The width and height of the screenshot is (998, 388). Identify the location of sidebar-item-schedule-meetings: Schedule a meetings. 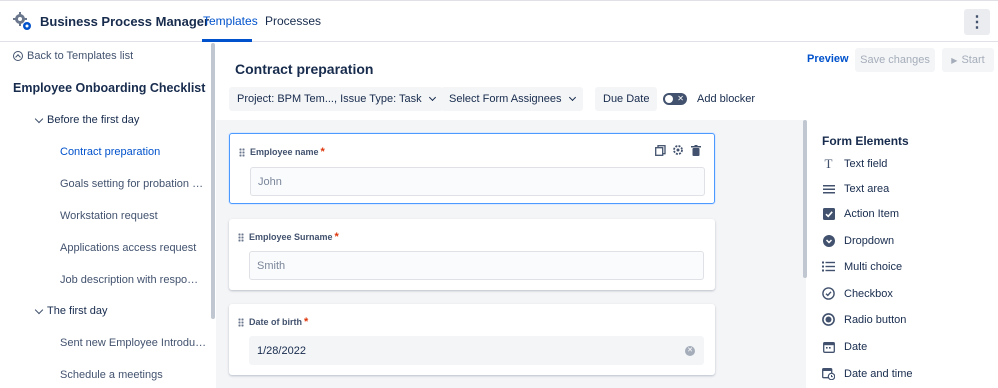
(111, 375).